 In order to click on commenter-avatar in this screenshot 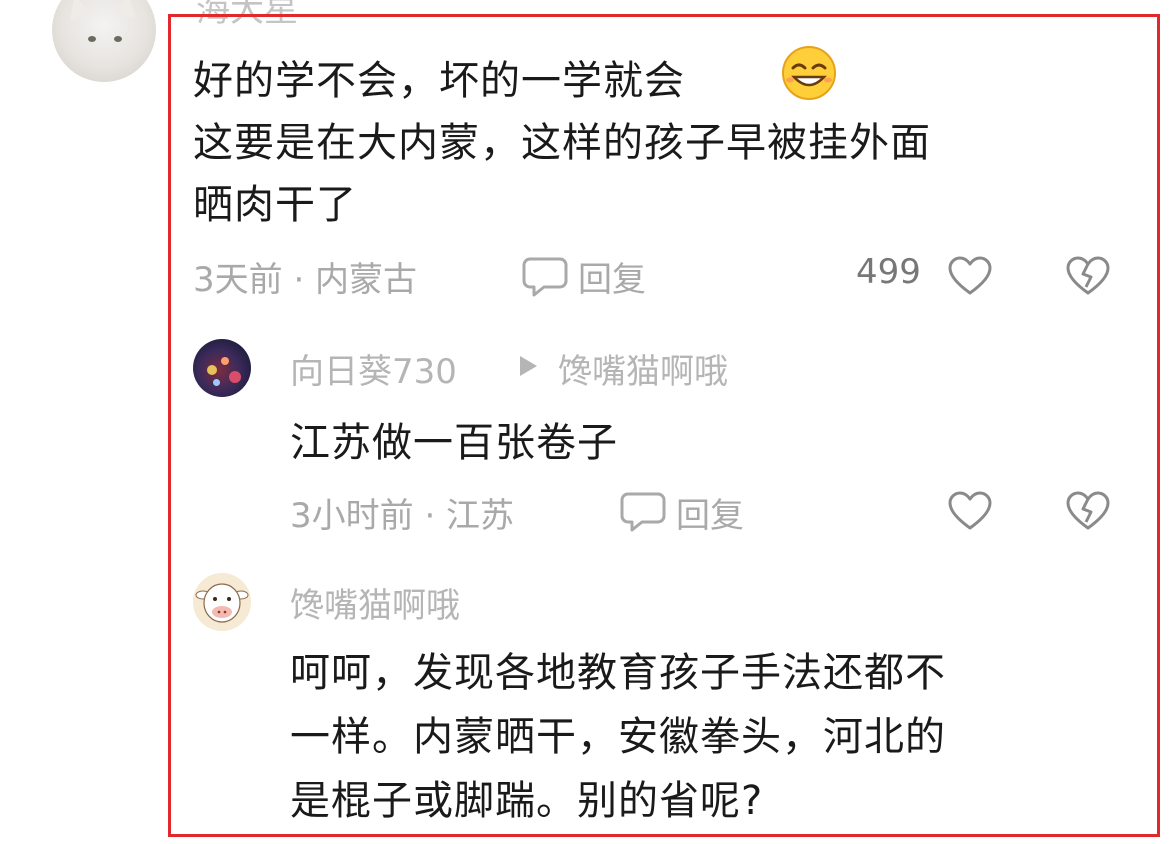, I will do `click(104, 41)`.